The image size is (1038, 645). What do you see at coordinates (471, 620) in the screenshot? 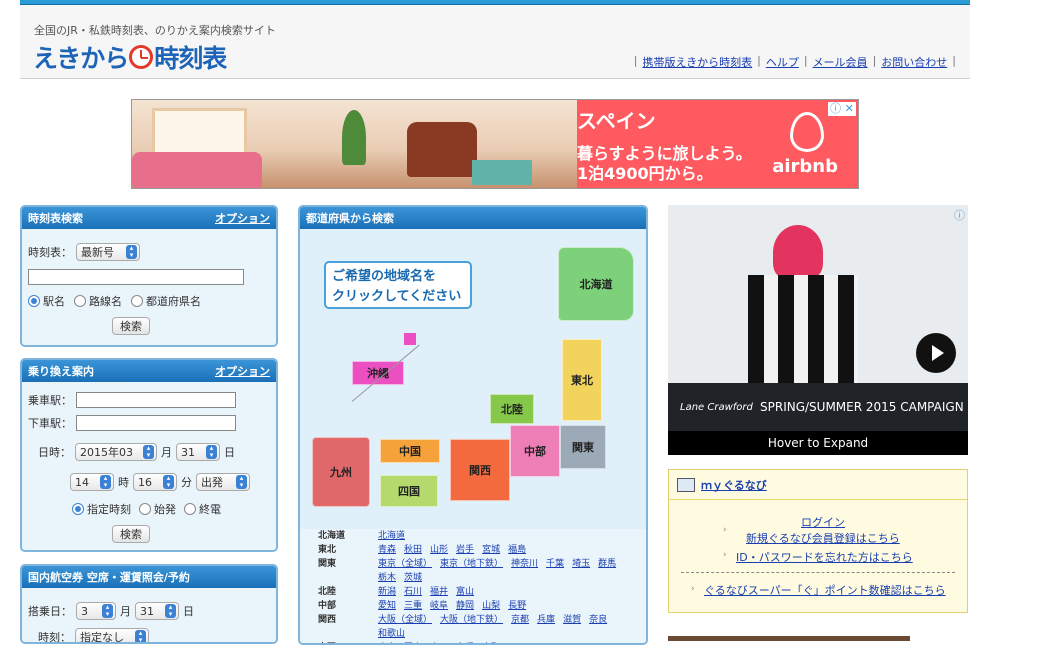
I see `pref-link: 大阪（地下鉄）` at bounding box center [471, 620].